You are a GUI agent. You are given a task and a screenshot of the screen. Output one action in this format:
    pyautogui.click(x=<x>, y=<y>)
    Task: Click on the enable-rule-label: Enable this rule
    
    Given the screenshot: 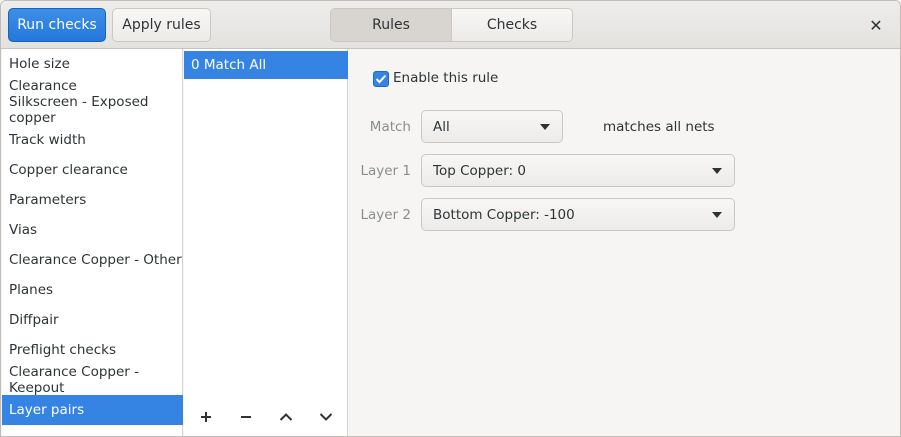 What is the action you would take?
    pyautogui.click(x=445, y=78)
    